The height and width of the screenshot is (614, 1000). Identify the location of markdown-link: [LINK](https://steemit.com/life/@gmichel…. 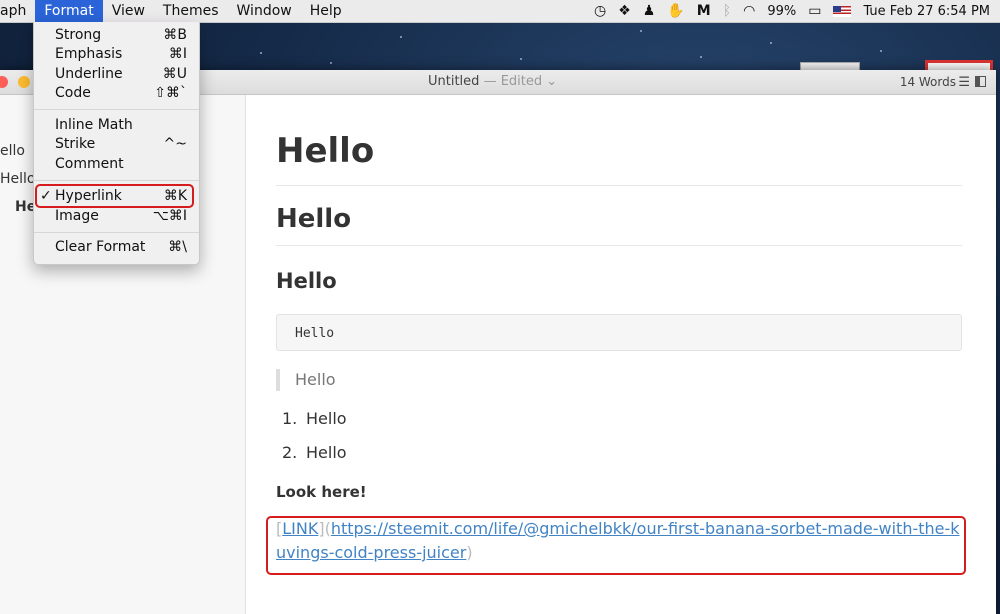
(620, 541).